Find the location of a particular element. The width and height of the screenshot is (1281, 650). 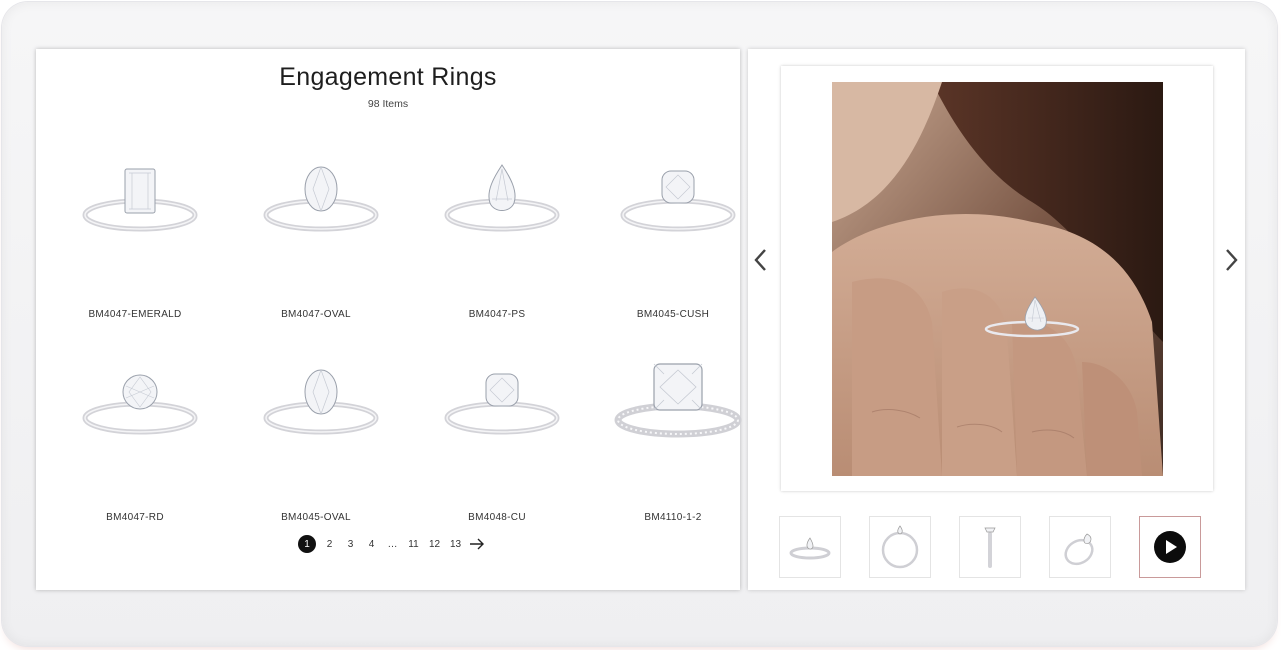

pagination: 1 2 3 4 … 11 12 13 is located at coordinates (393, 544).